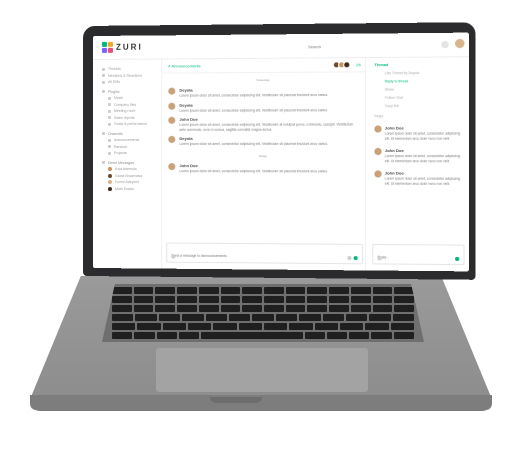  Describe the element at coordinates (424, 106) in the screenshot. I see `thread-option: Copy link` at that location.